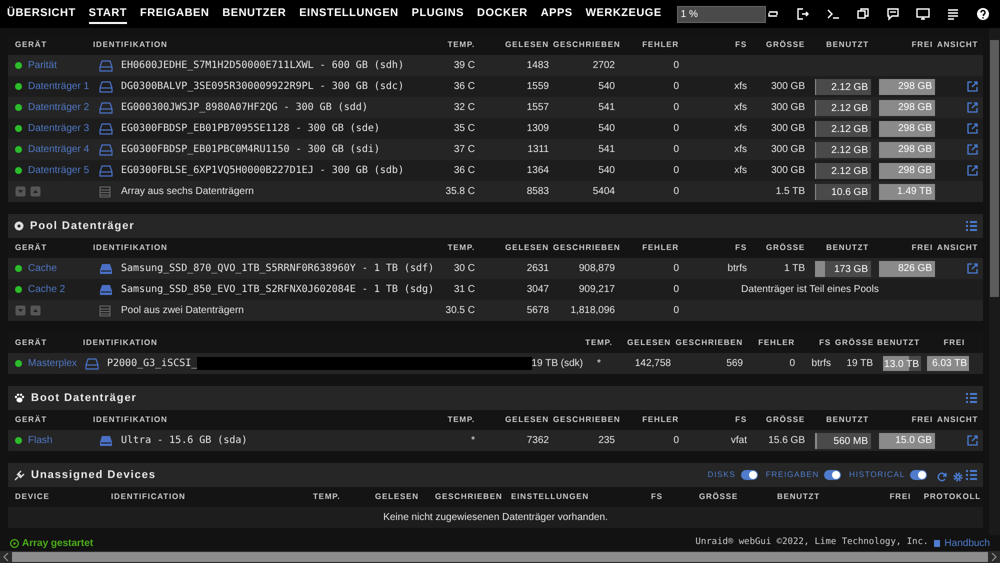  Describe the element at coordinates (14, 543) in the screenshot. I see `play-circle-icon` at that location.